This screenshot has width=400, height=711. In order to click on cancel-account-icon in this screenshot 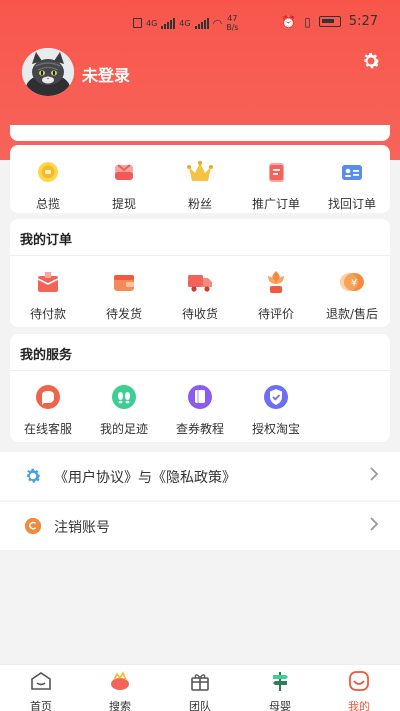, I will do `click(33, 526)`.